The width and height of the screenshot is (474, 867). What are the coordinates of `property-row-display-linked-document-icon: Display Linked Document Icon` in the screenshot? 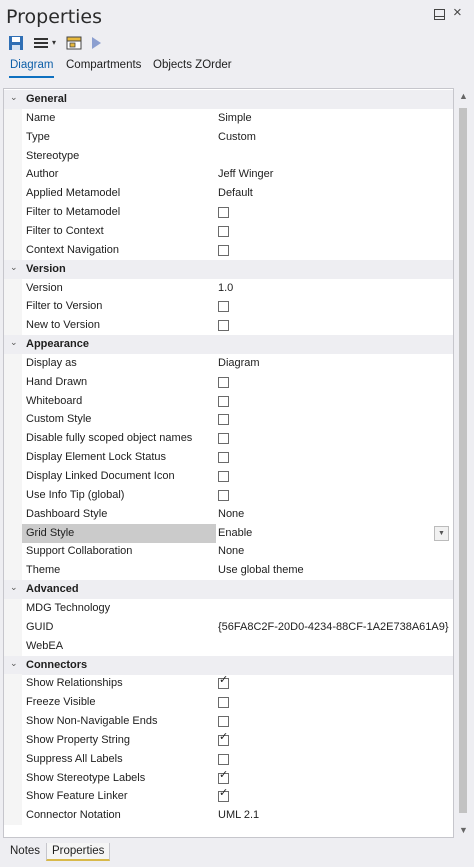 It's located at (228, 476).